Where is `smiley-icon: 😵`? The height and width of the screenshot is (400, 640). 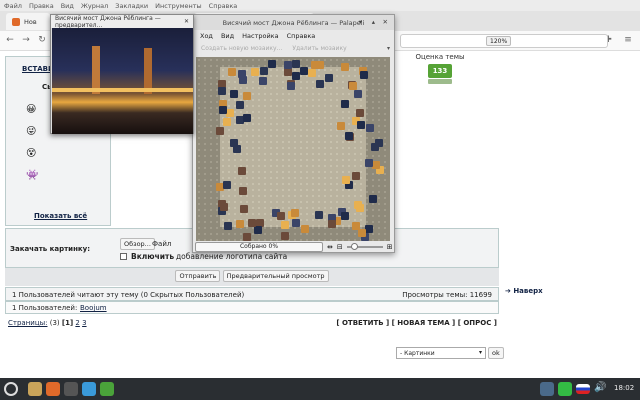
smiley-icon: 😵 is located at coordinates (31, 153).